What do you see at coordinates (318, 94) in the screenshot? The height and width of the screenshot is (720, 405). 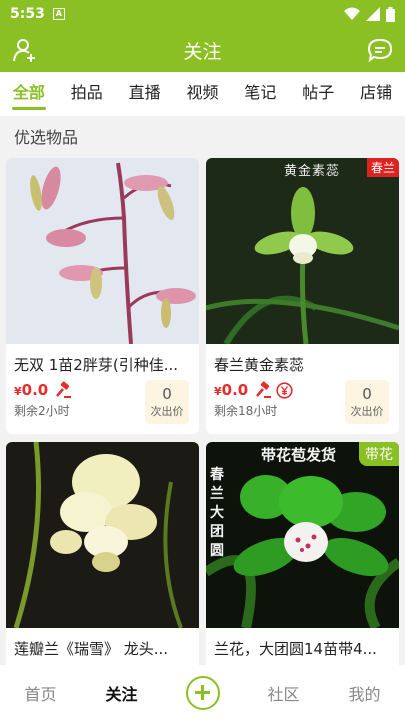 I see `tab-posts: 帖子` at bounding box center [318, 94].